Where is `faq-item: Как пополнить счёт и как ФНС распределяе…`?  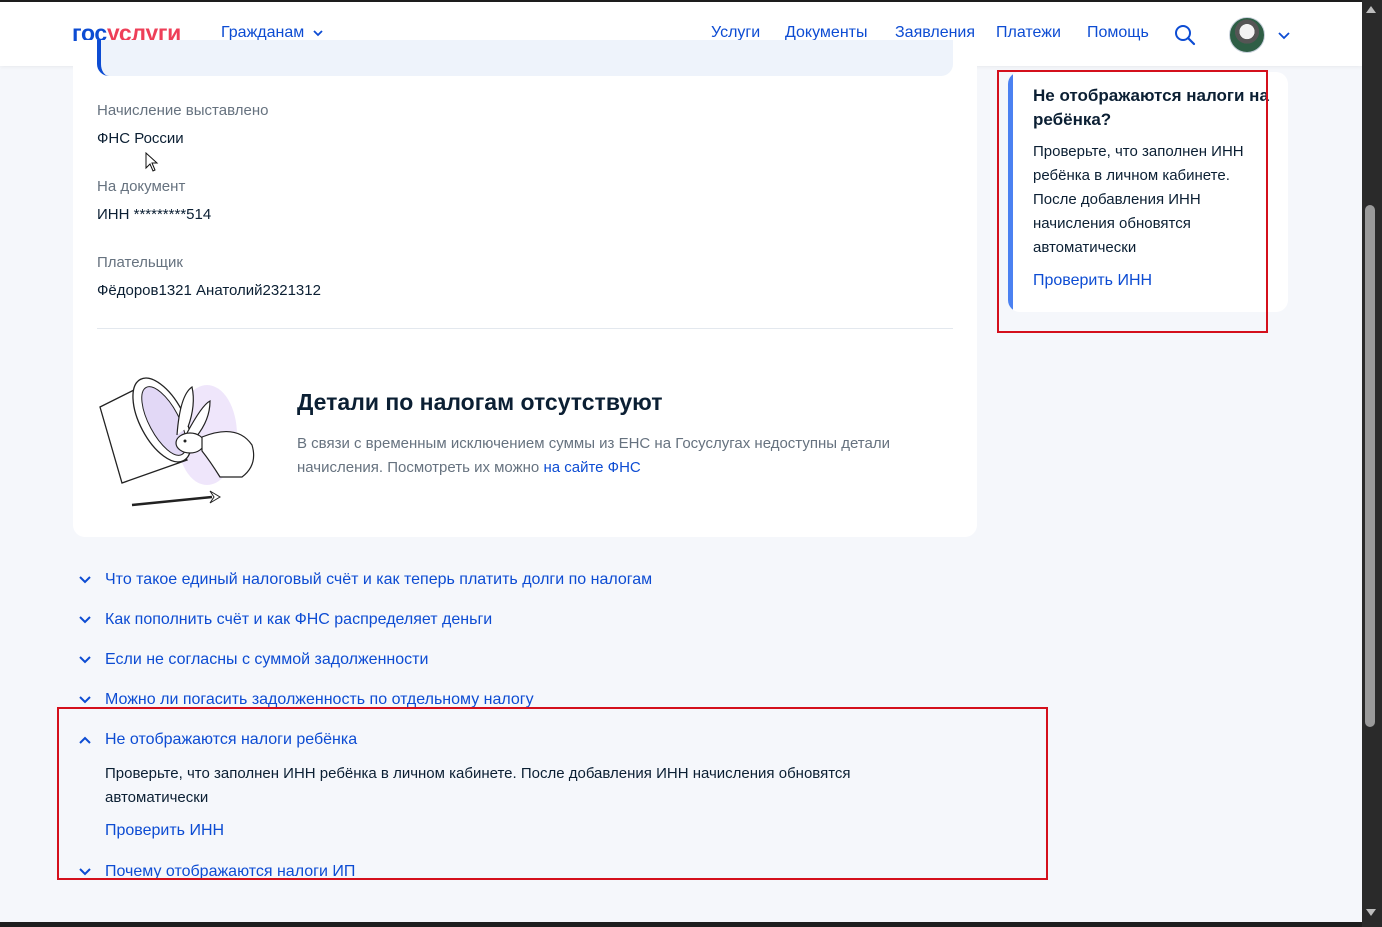 faq-item: Как пополнить счёт и как ФНС распределяе… is located at coordinates (285, 620).